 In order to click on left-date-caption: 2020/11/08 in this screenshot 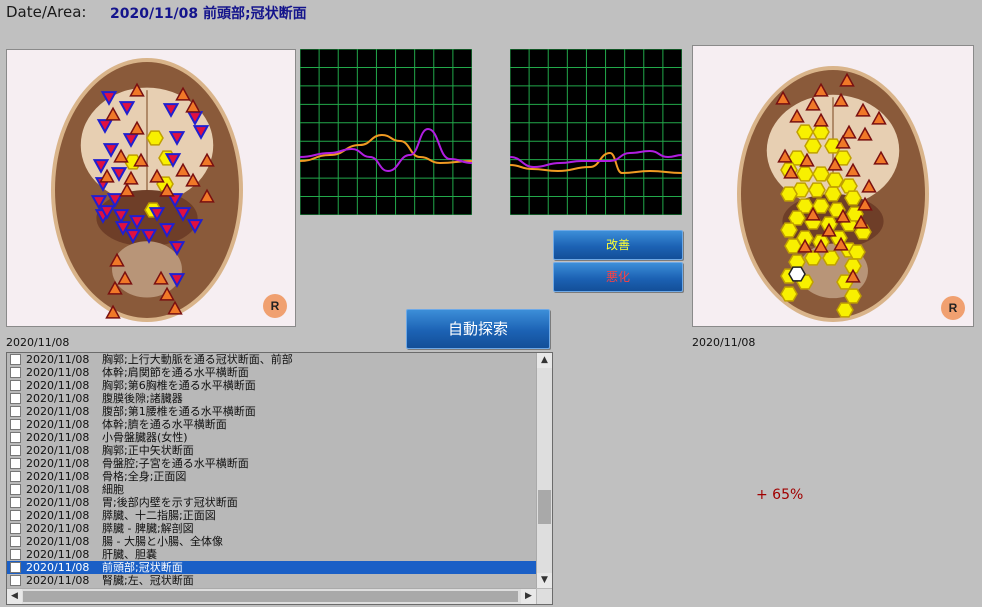, I will do `click(38, 342)`.